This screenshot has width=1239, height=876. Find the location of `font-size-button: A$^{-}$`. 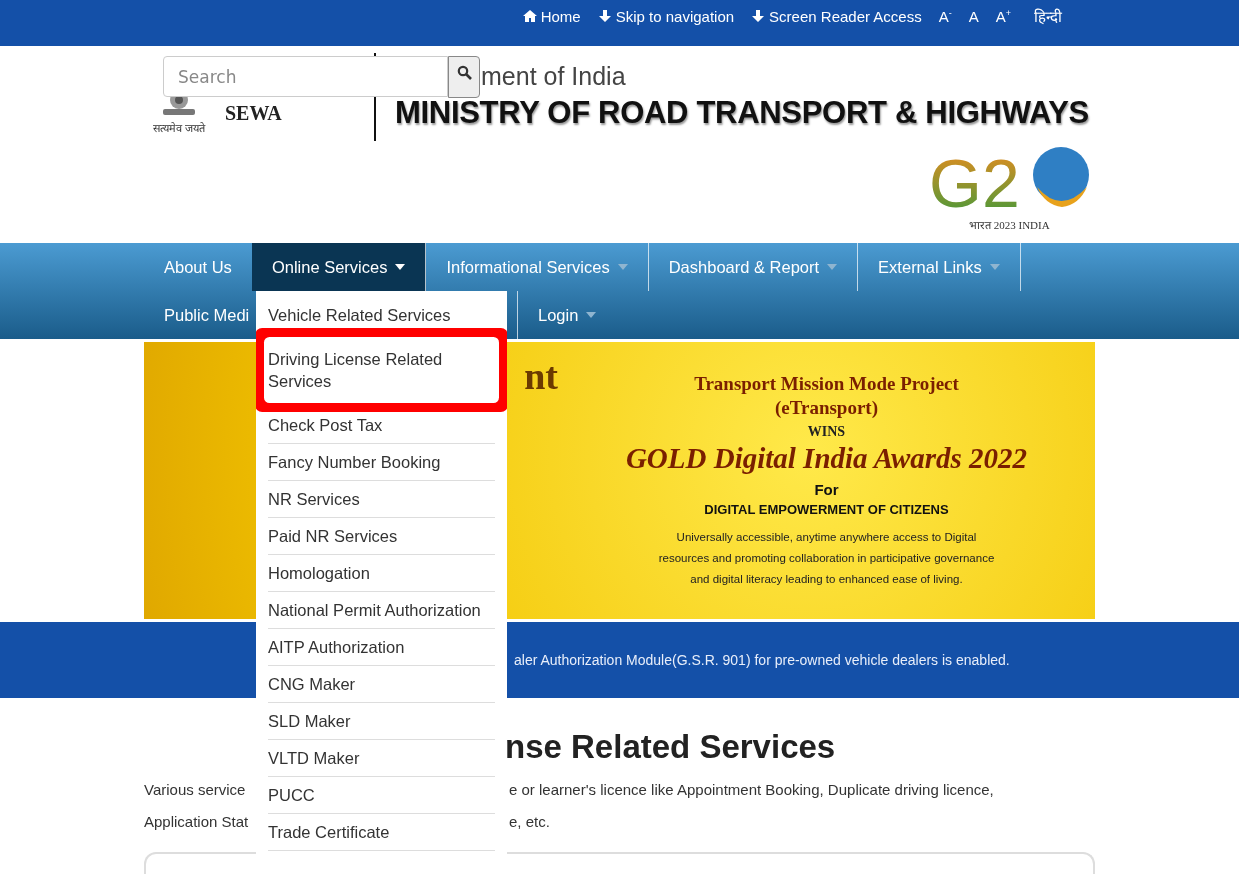

font-size-button: A$^{-}$ is located at coordinates (945, 16).